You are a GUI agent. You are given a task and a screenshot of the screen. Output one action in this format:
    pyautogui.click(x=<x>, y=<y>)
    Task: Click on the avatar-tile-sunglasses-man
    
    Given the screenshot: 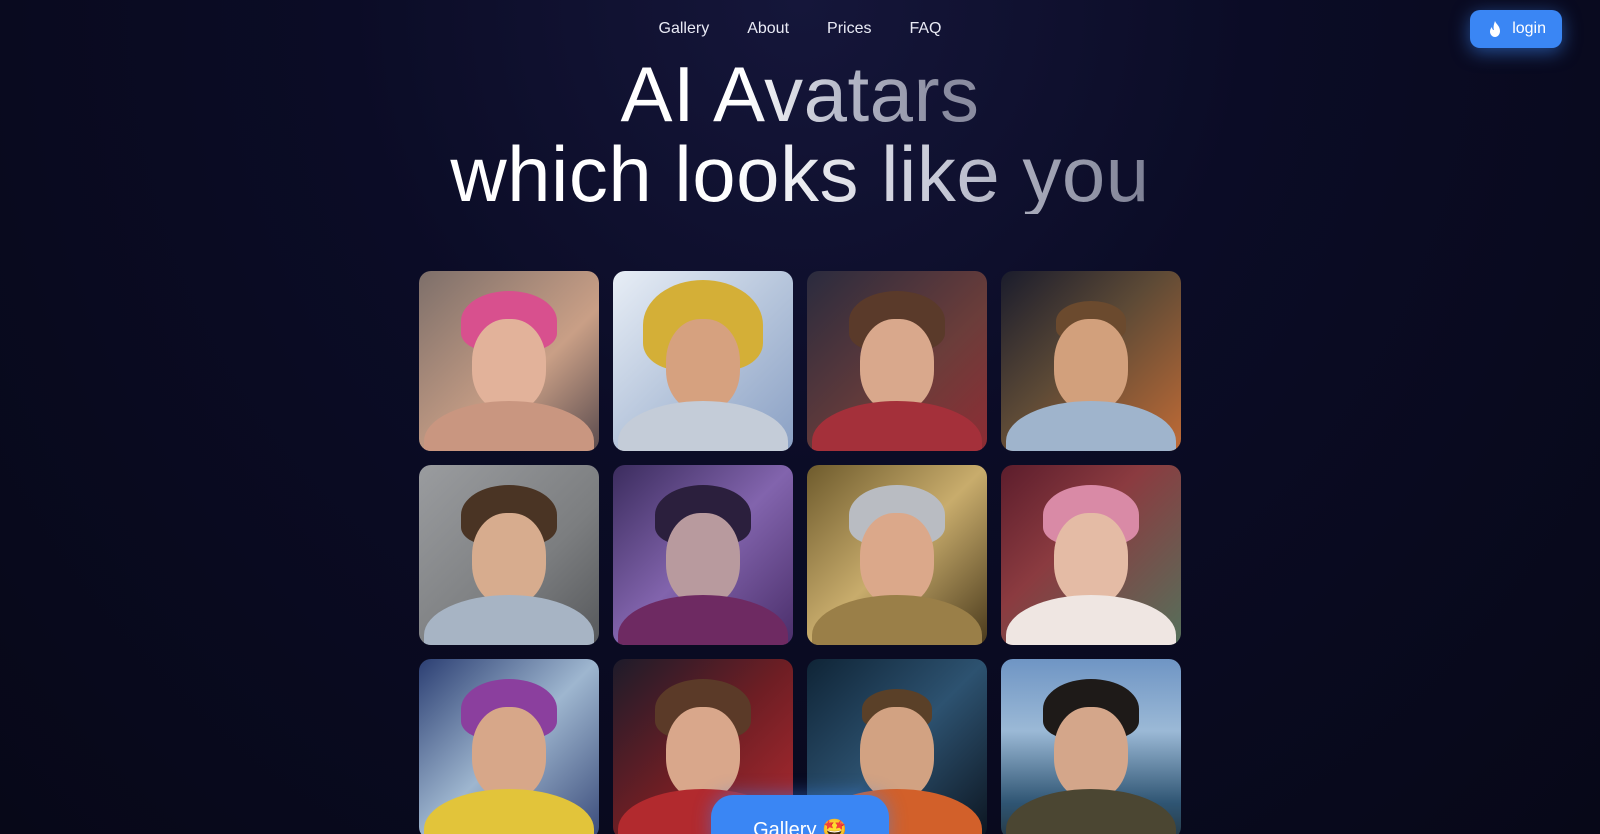 What is the action you would take?
    pyautogui.click(x=1091, y=746)
    